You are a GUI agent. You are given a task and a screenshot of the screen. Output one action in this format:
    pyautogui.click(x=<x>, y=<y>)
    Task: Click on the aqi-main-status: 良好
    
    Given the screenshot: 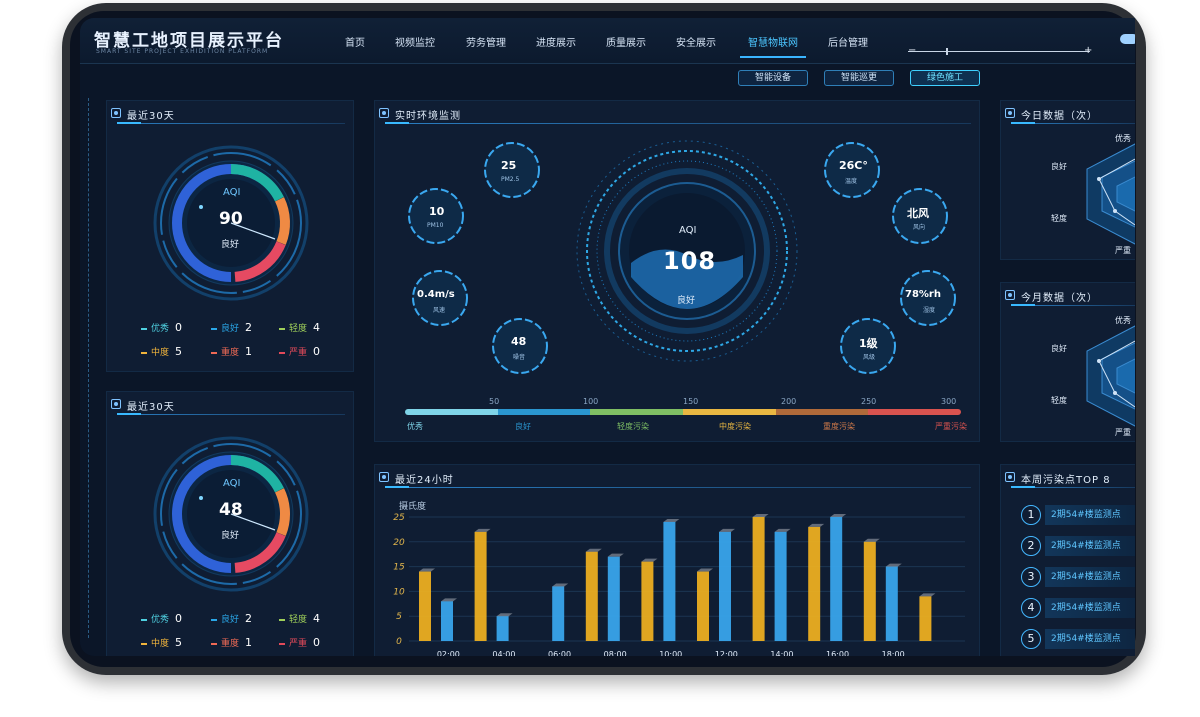 What is the action you would take?
    pyautogui.click(x=686, y=301)
    